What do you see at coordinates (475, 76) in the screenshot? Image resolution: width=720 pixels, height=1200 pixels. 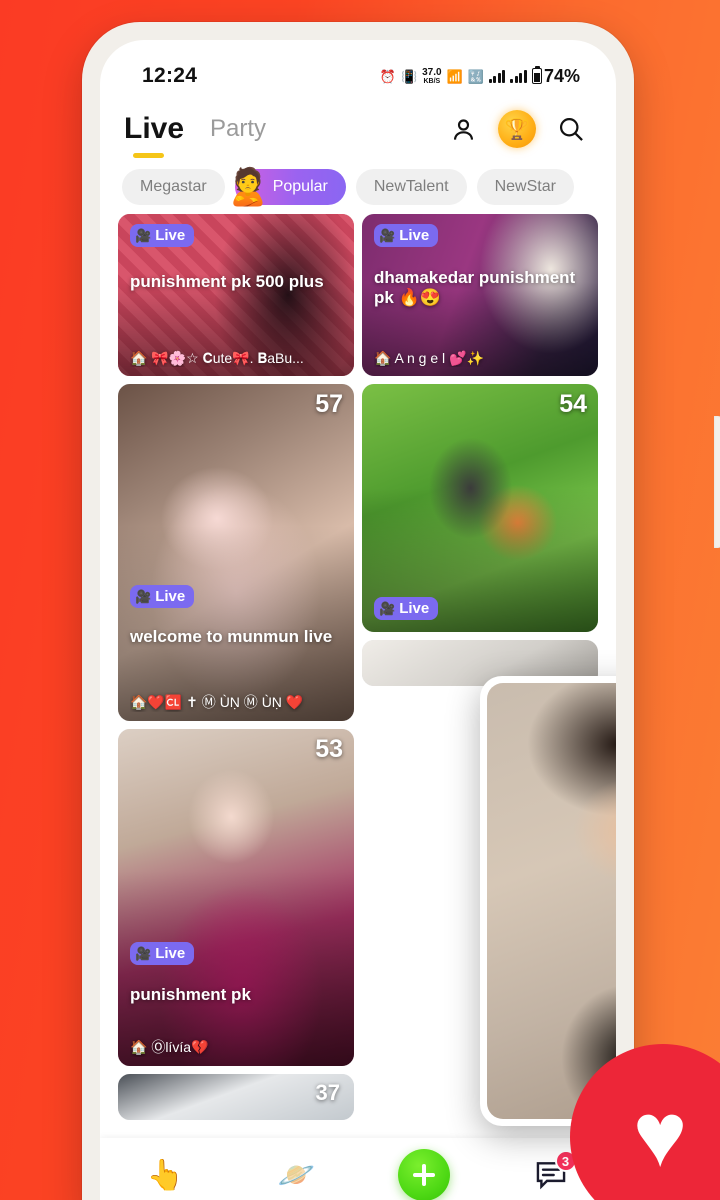 I see `mobile-data-icon: 🔣` at bounding box center [475, 76].